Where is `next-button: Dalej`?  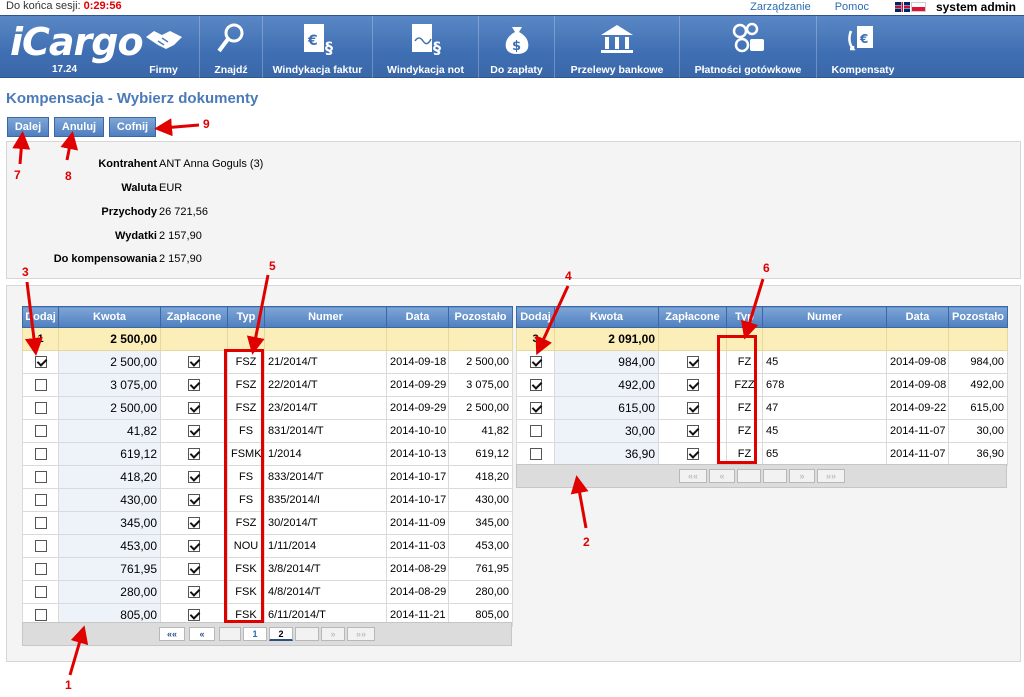
next-button: Dalej is located at coordinates (28, 127).